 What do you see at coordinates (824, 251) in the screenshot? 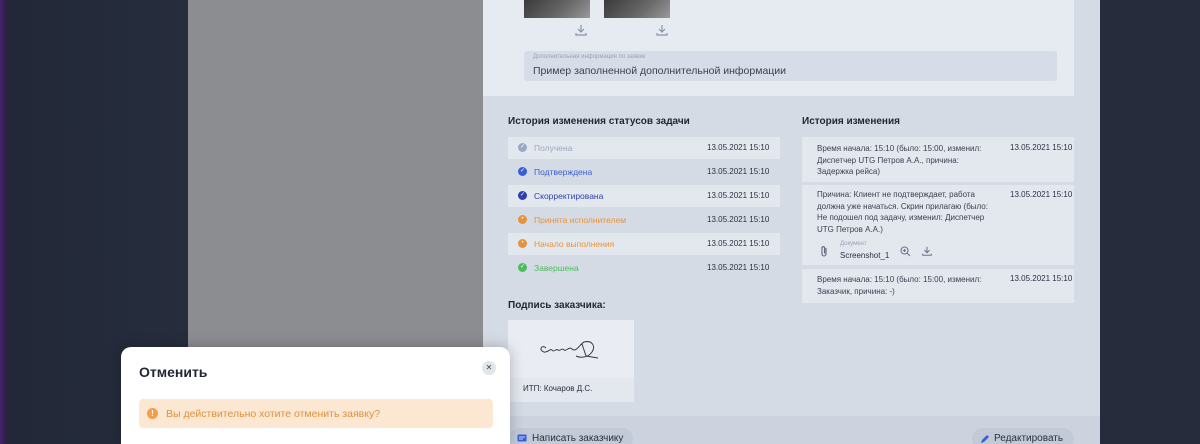
I see `paperclip-icon` at bounding box center [824, 251].